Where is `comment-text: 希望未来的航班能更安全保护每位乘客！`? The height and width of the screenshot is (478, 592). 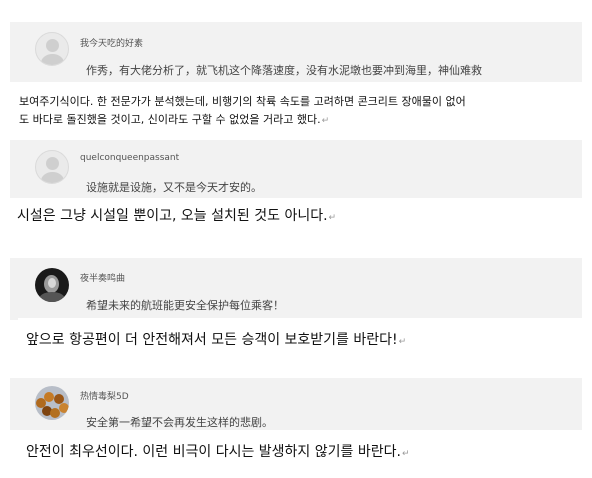
comment-text: 希望未来的航班能更安全保护每位乘客！ is located at coordinates (185, 305).